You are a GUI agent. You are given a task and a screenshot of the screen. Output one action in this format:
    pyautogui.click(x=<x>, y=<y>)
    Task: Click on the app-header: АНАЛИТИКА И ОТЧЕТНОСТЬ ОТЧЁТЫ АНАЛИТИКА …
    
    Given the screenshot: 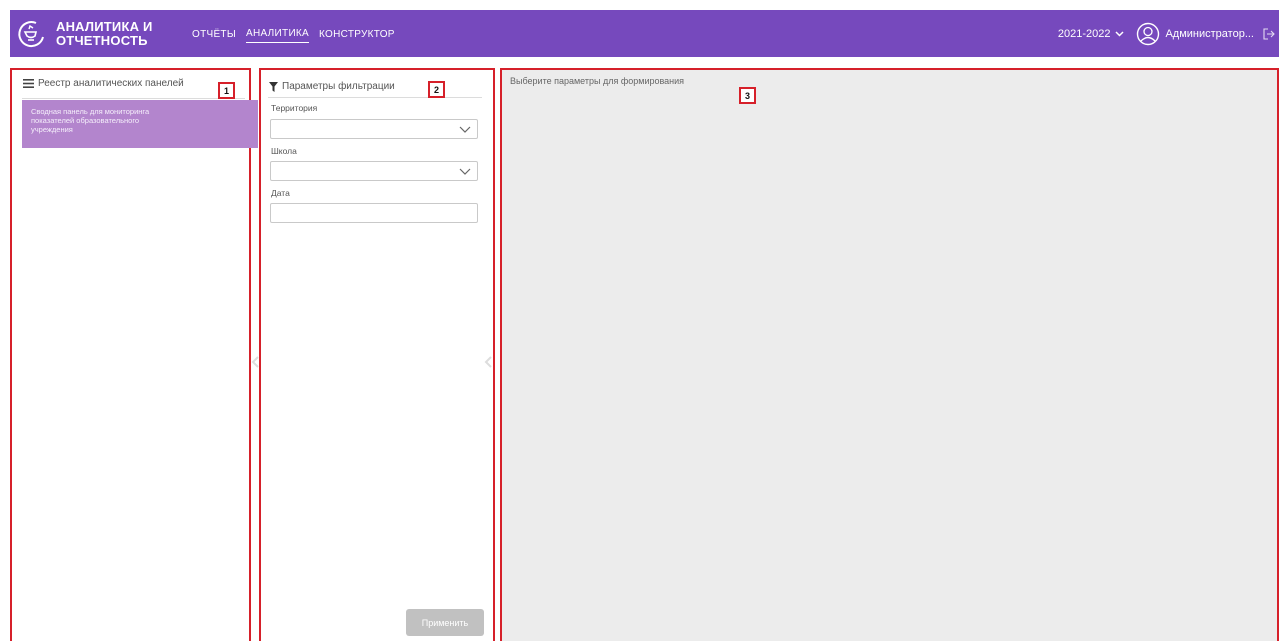 What is the action you would take?
    pyautogui.click(x=644, y=33)
    